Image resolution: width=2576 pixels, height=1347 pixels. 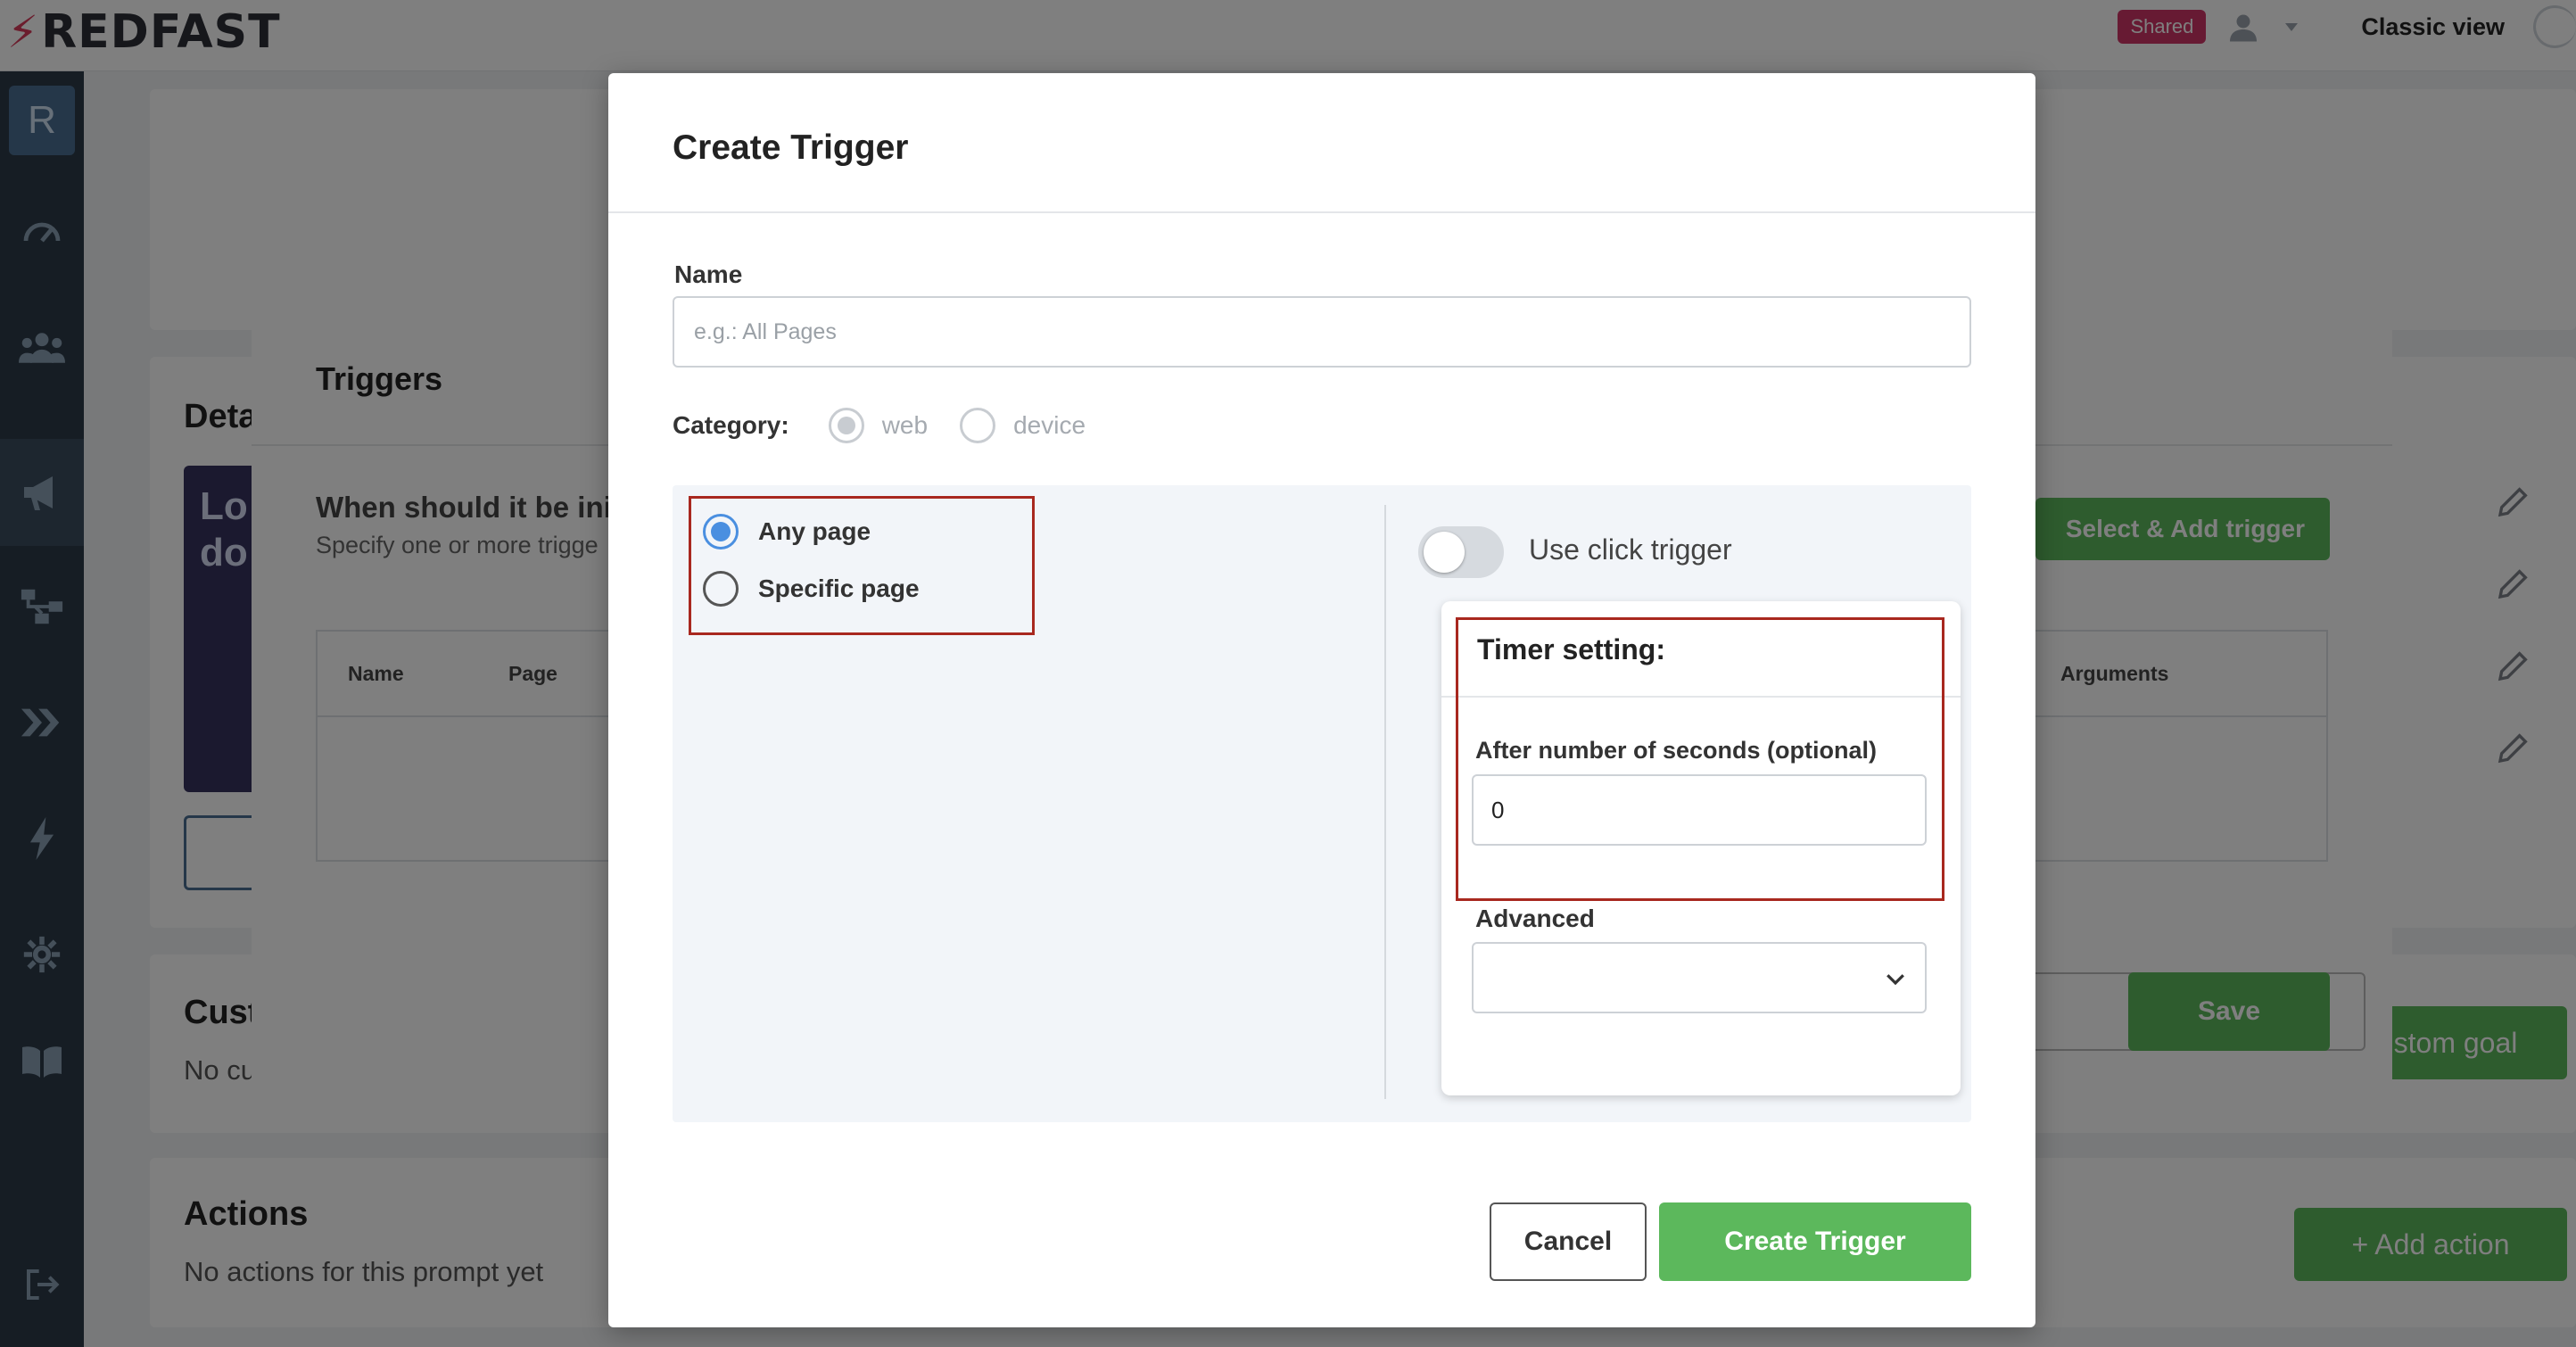 I want to click on name-input, so click(x=1322, y=332).